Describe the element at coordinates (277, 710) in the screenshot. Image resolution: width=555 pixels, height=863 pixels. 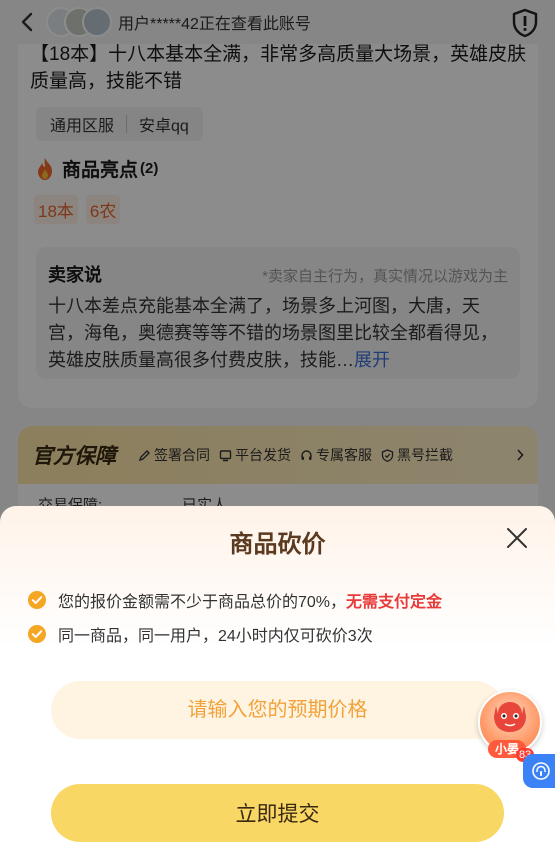
I see `expected-price-input` at that location.